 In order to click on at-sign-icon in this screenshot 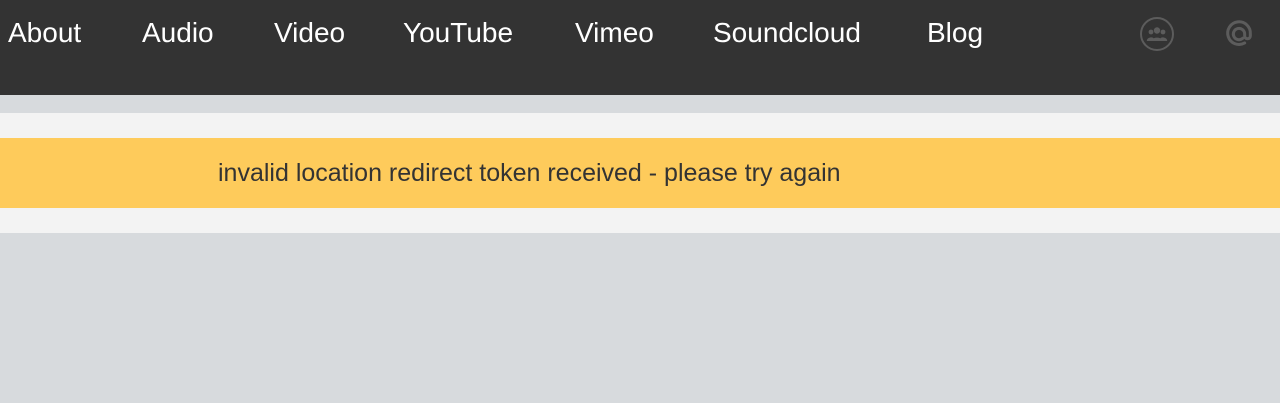, I will do `click(1239, 34)`.